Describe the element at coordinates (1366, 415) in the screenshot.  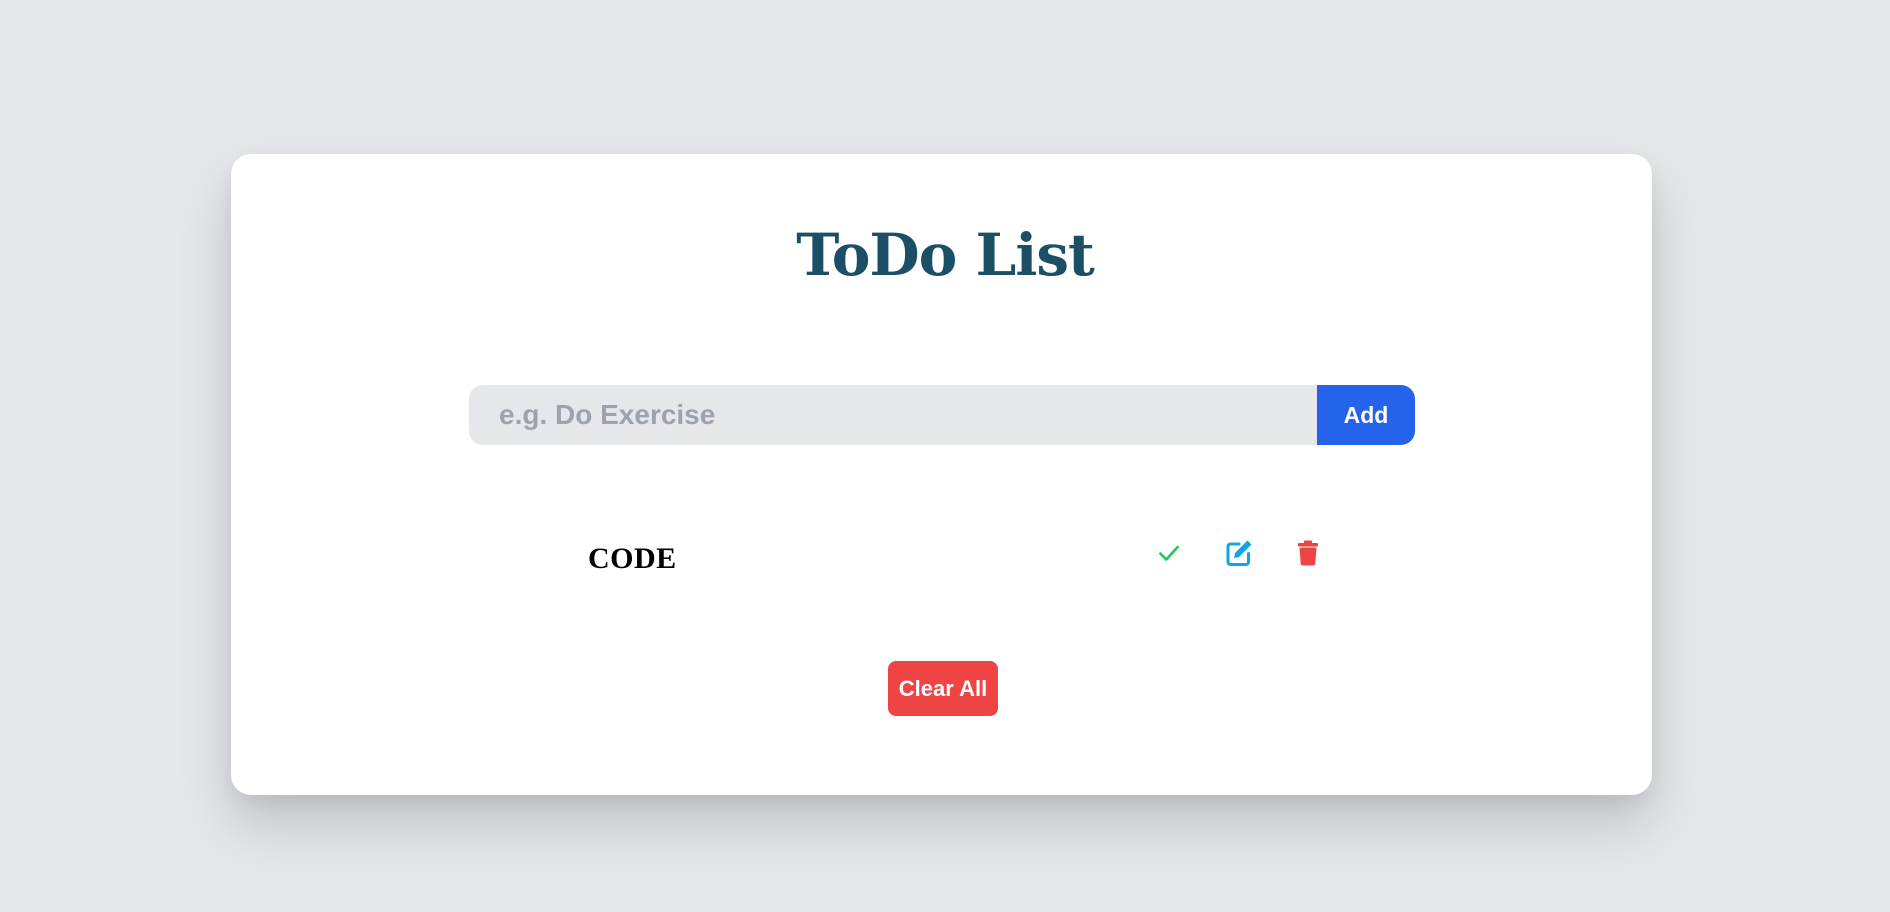
I see `add-button: Add` at that location.